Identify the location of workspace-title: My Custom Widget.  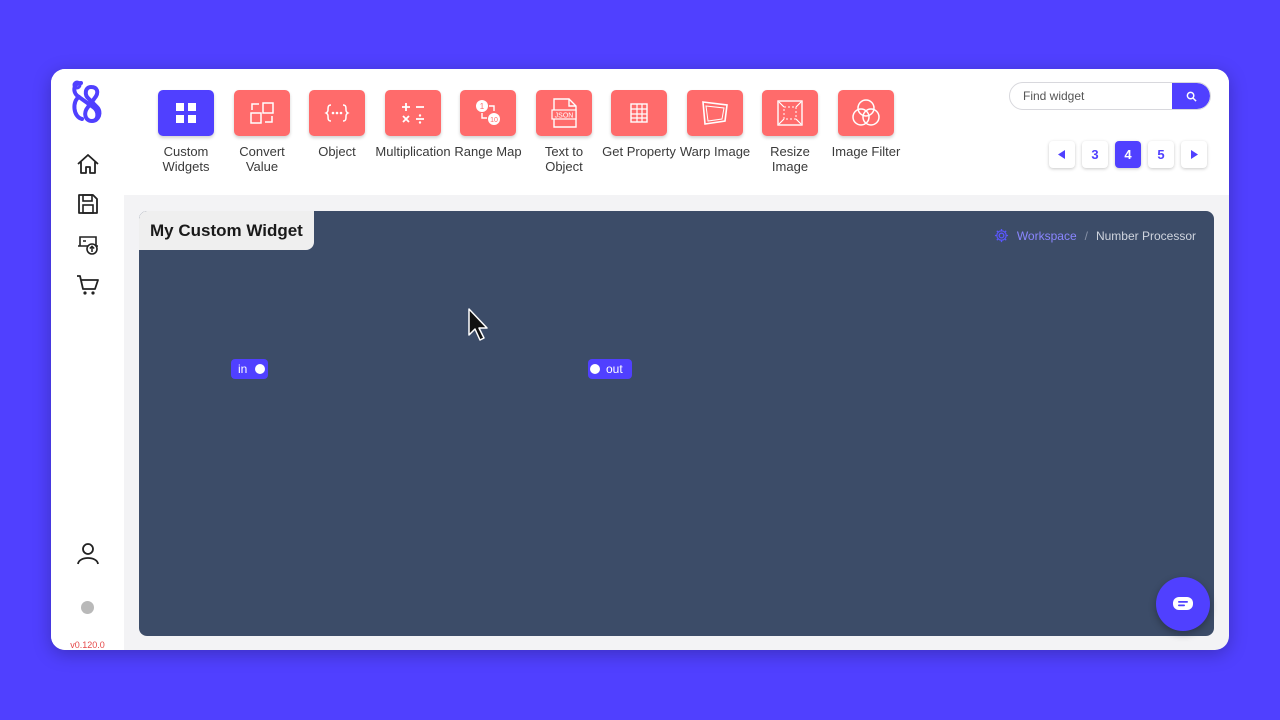
(226, 230).